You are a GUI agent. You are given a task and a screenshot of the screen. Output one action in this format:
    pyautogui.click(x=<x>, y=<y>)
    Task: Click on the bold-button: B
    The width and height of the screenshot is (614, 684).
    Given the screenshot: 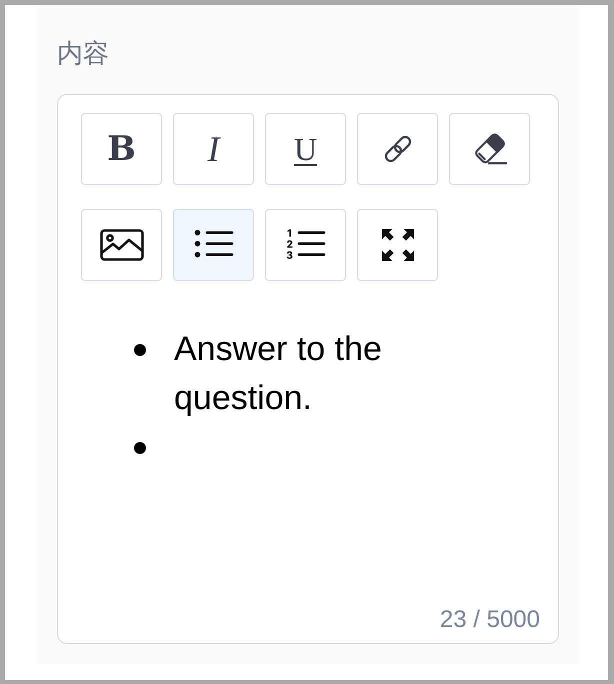 What is the action you would take?
    pyautogui.click(x=121, y=149)
    